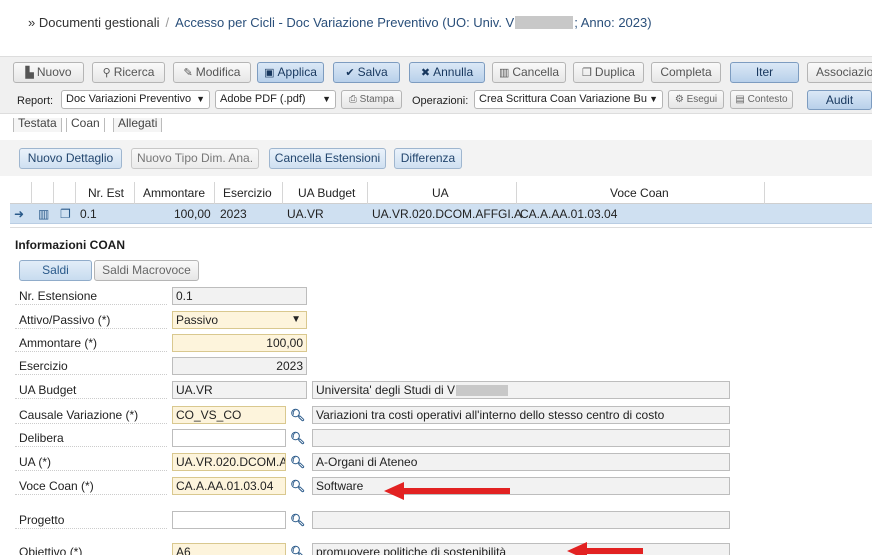  I want to click on save-check-icon: ✔, so click(350, 73).